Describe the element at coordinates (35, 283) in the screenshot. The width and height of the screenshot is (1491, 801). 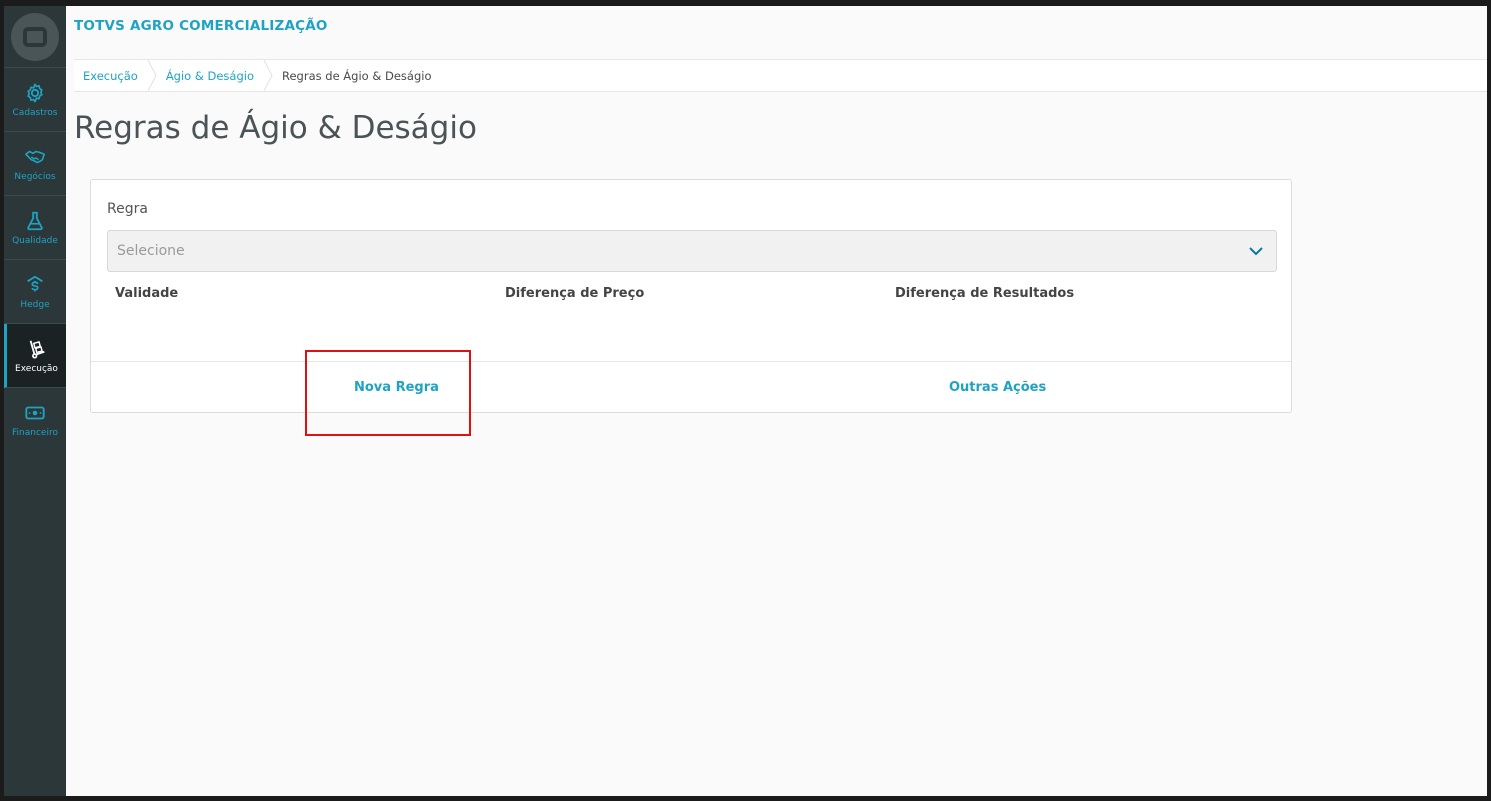
I see `dollar-shield-icon` at that location.